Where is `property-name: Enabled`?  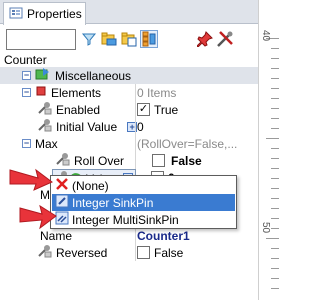 property-name: Enabled is located at coordinates (78, 109).